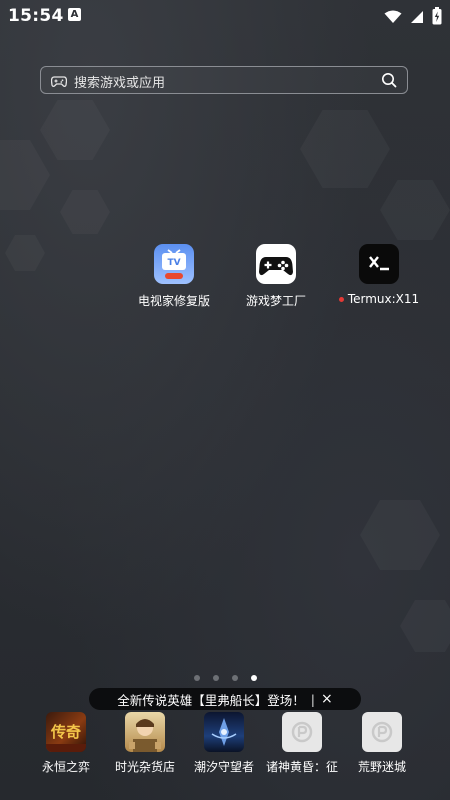  I want to click on gamepad-app-icon, so click(276, 264).